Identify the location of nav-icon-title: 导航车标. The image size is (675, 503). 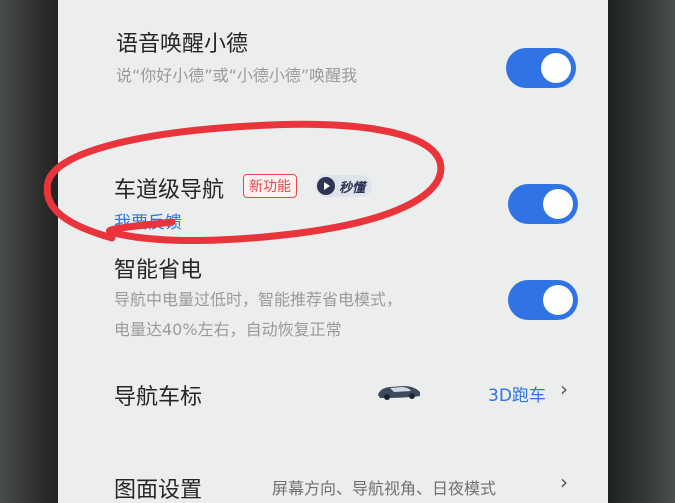
(158, 397).